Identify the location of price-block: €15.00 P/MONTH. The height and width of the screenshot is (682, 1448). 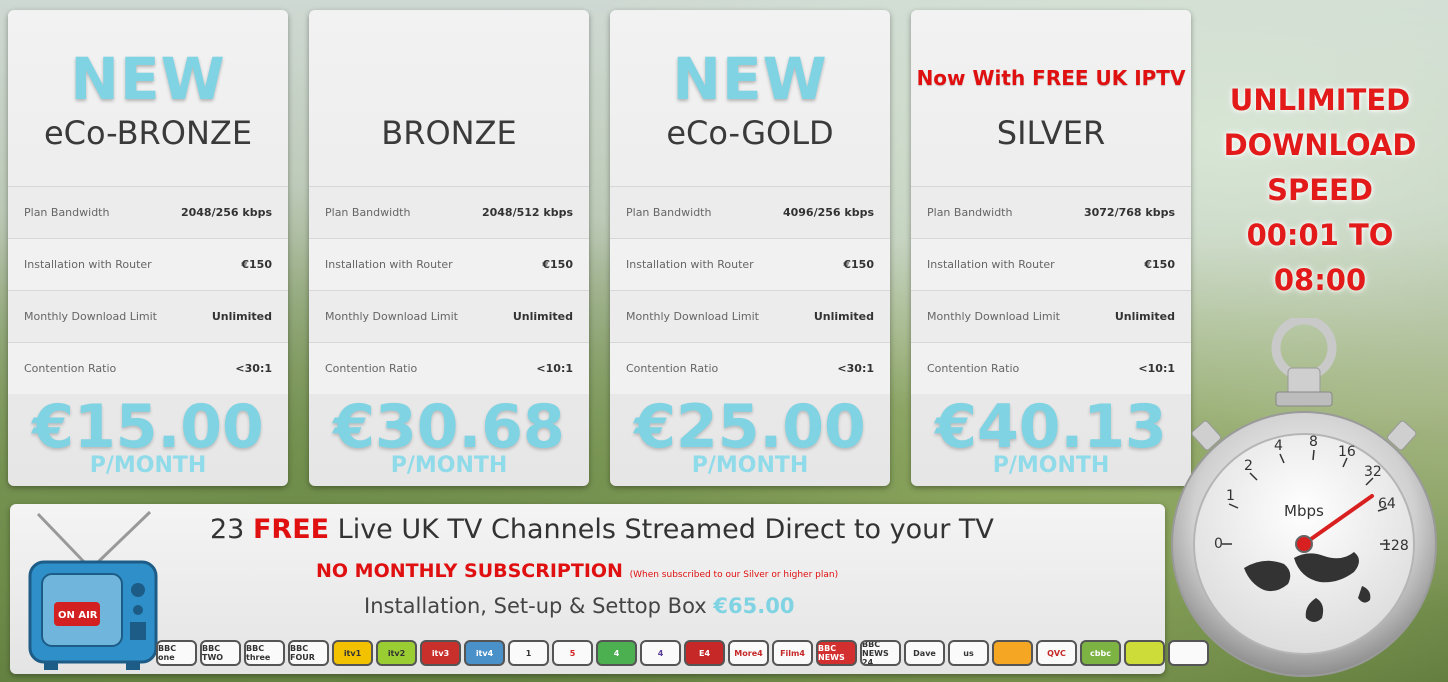
(148, 436).